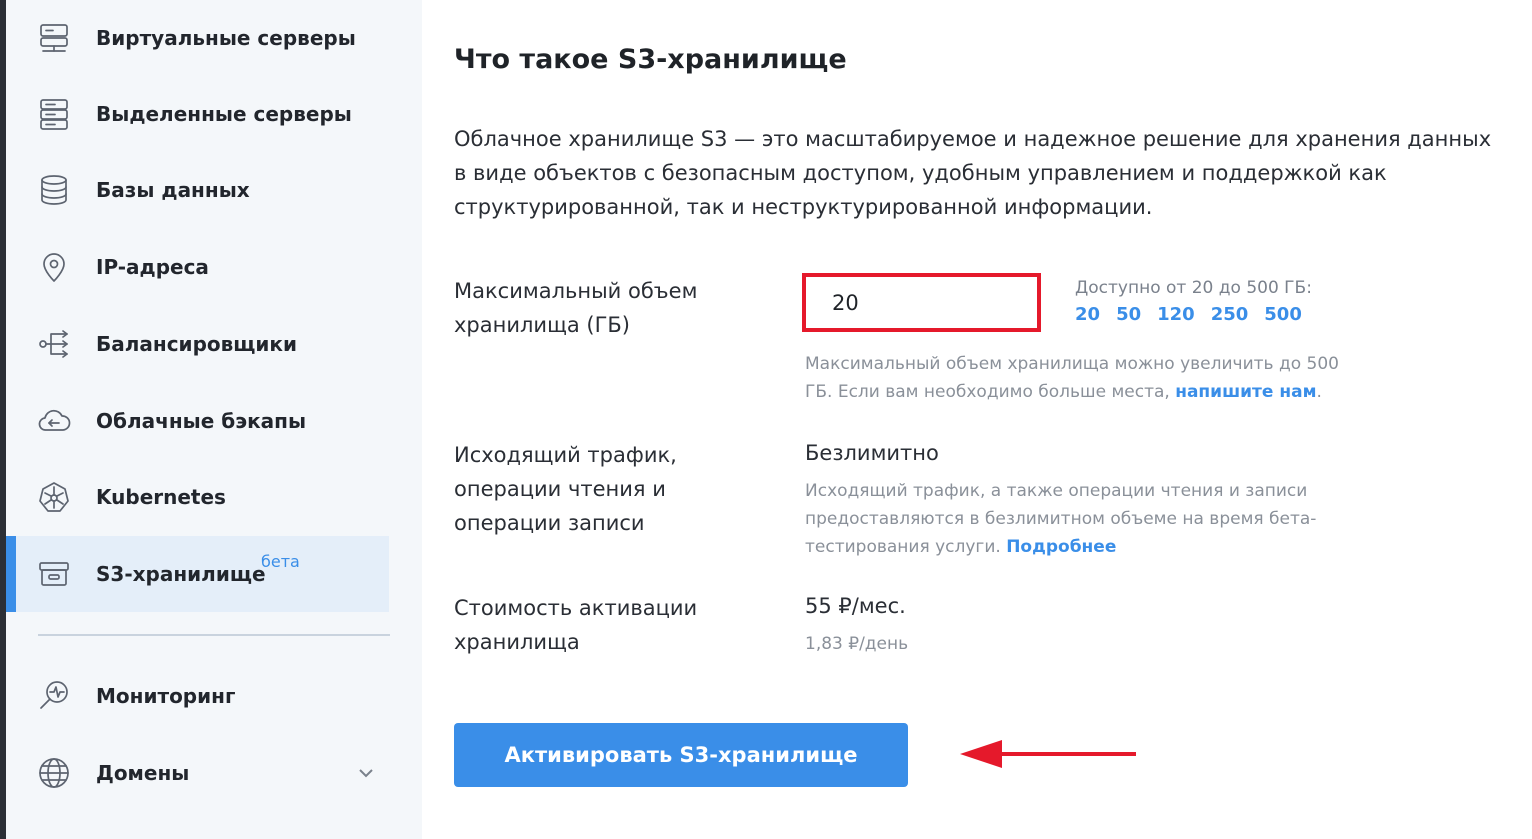 The height and width of the screenshot is (839, 1532). Describe the element at coordinates (857, 644) in the screenshot. I see `cost-per-day: 1,83 ₽/день` at that location.